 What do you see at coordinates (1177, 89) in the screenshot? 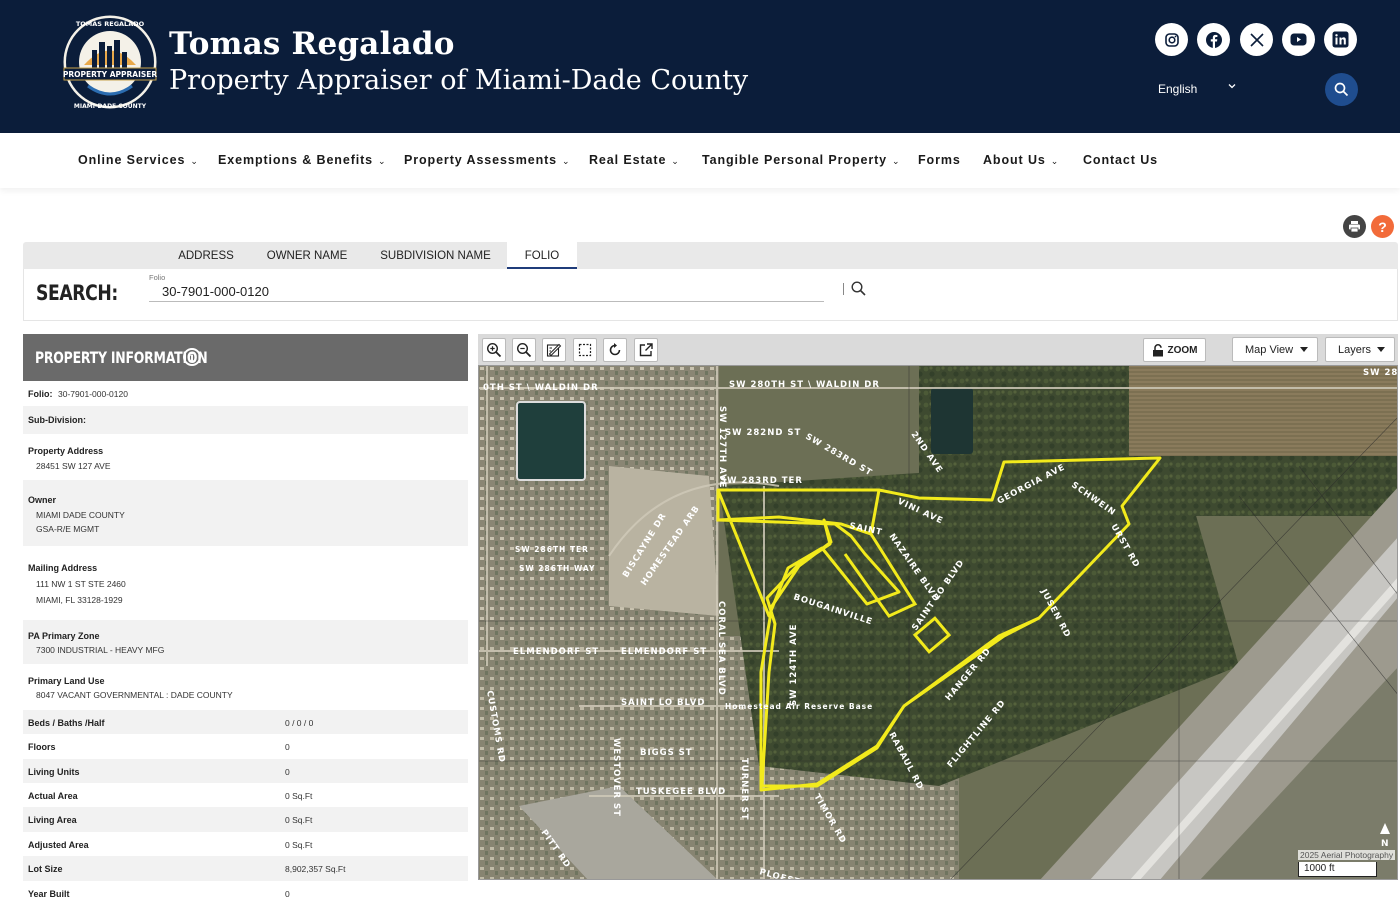
I see `language-select: English` at bounding box center [1177, 89].